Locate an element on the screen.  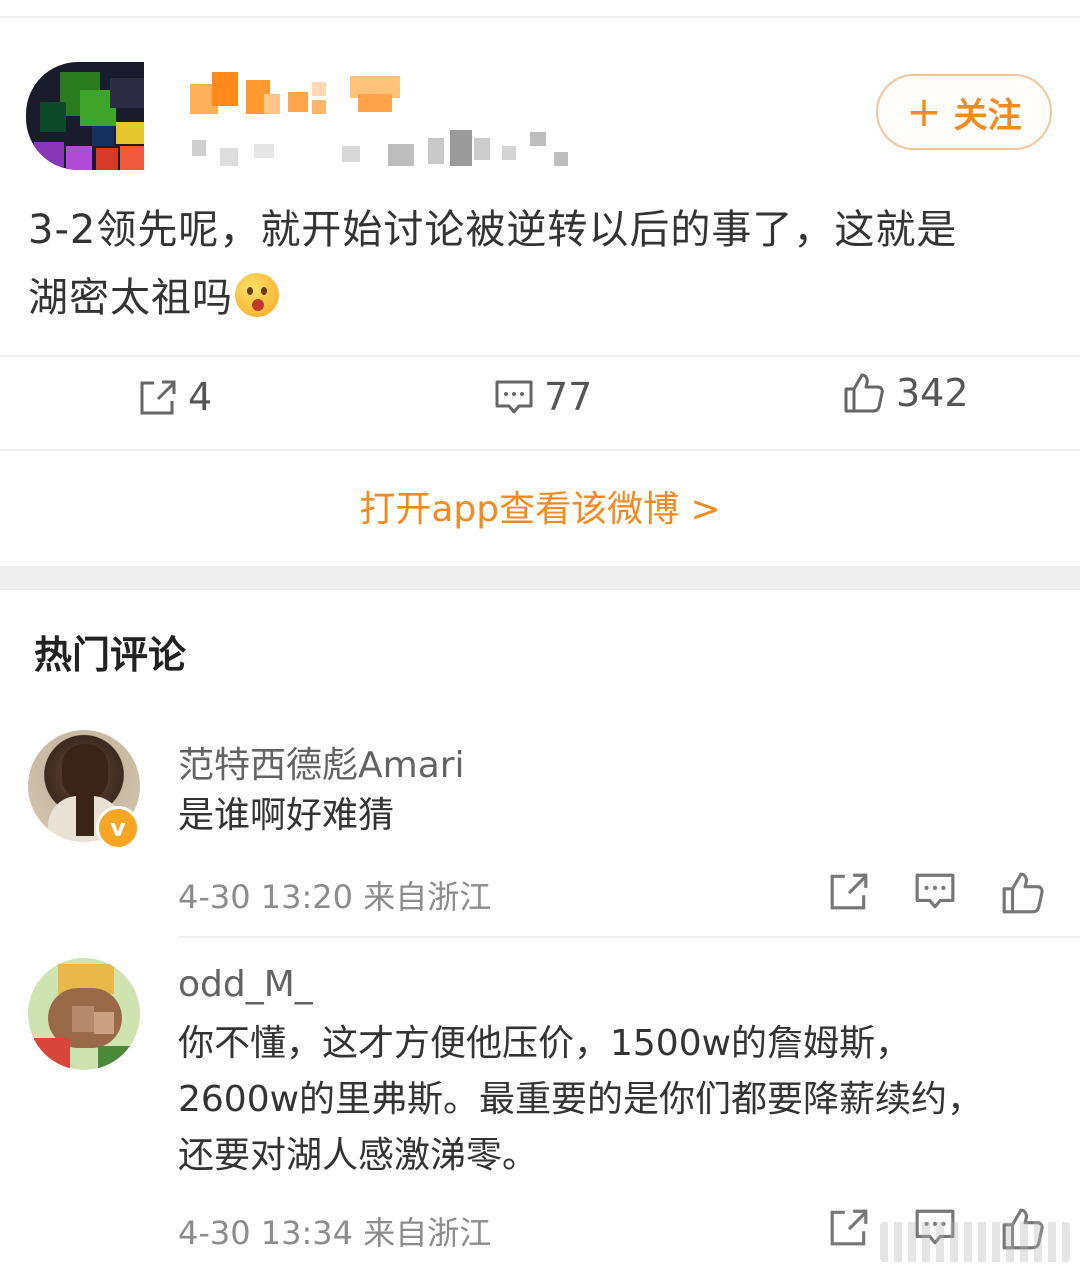
comment-meta: 4-30 13:20 来自浙江 is located at coordinates (335, 897).